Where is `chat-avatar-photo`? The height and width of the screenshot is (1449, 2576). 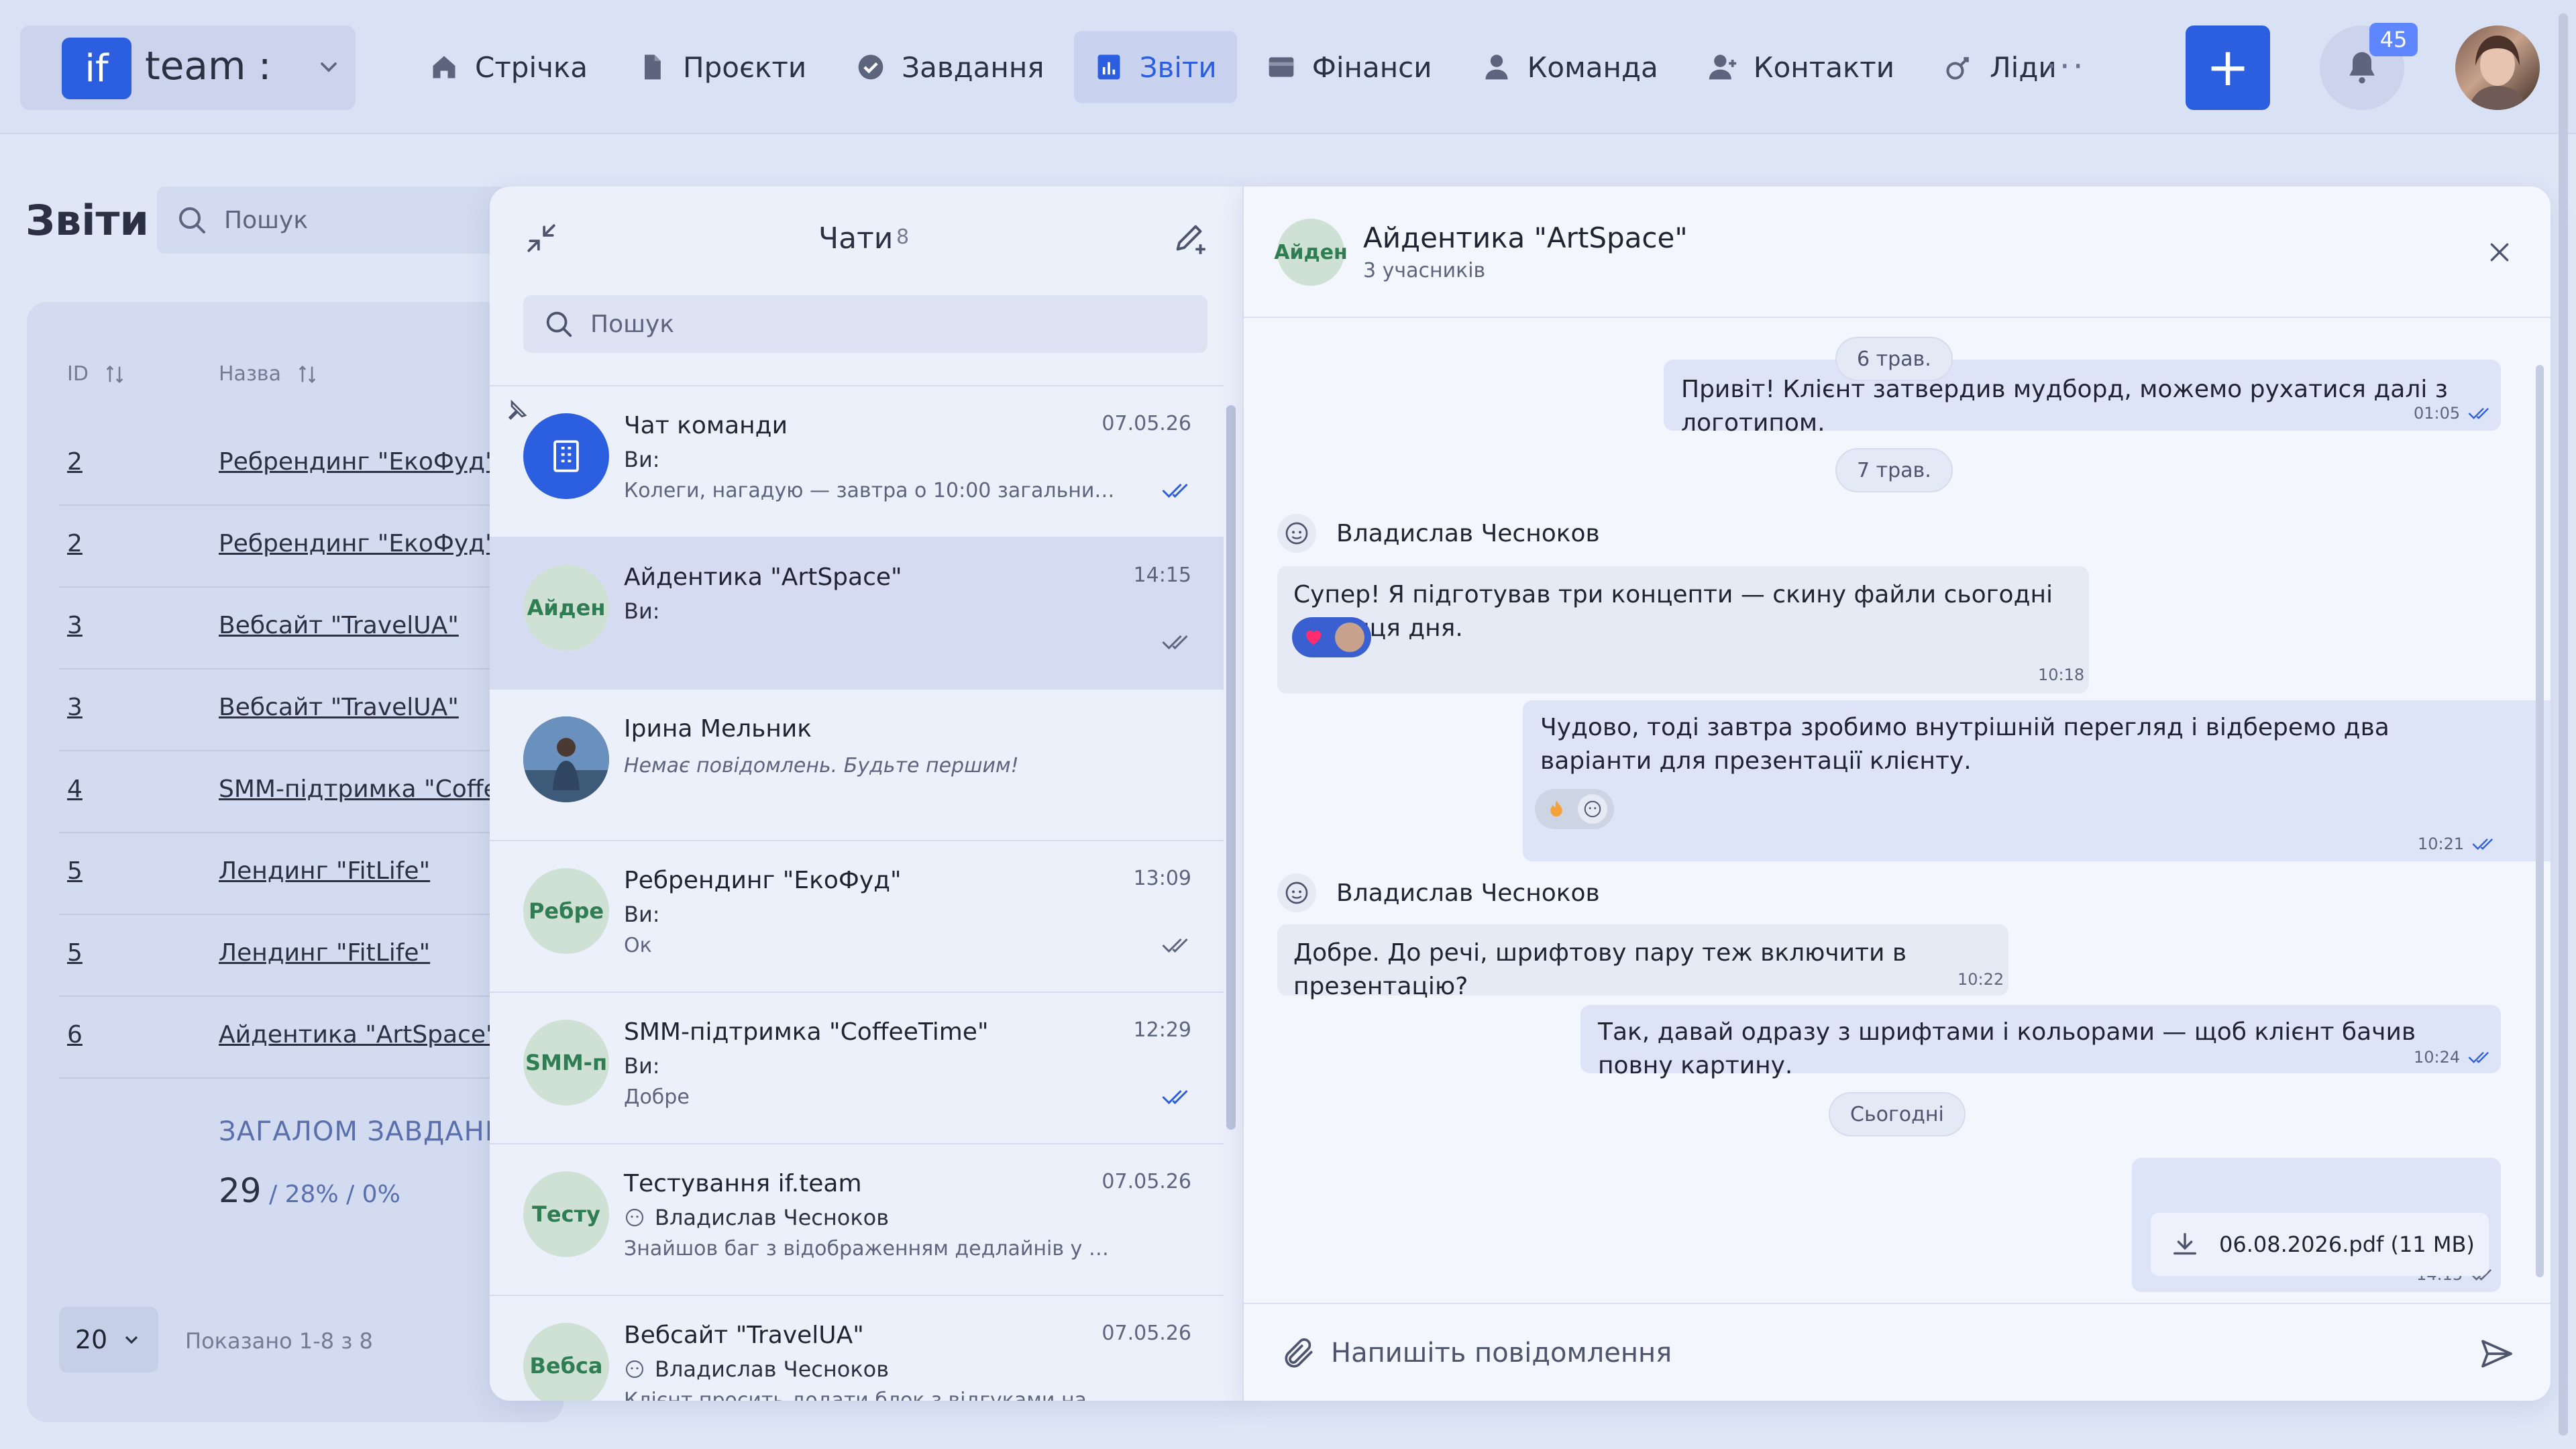 chat-avatar-photo is located at coordinates (566, 759).